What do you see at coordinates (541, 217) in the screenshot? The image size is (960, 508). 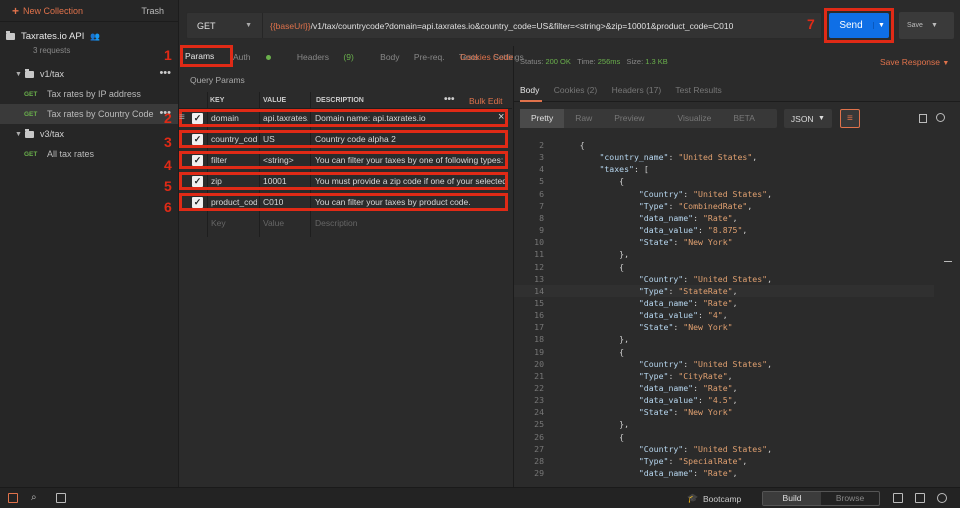 I see `line-number: 8` at bounding box center [541, 217].